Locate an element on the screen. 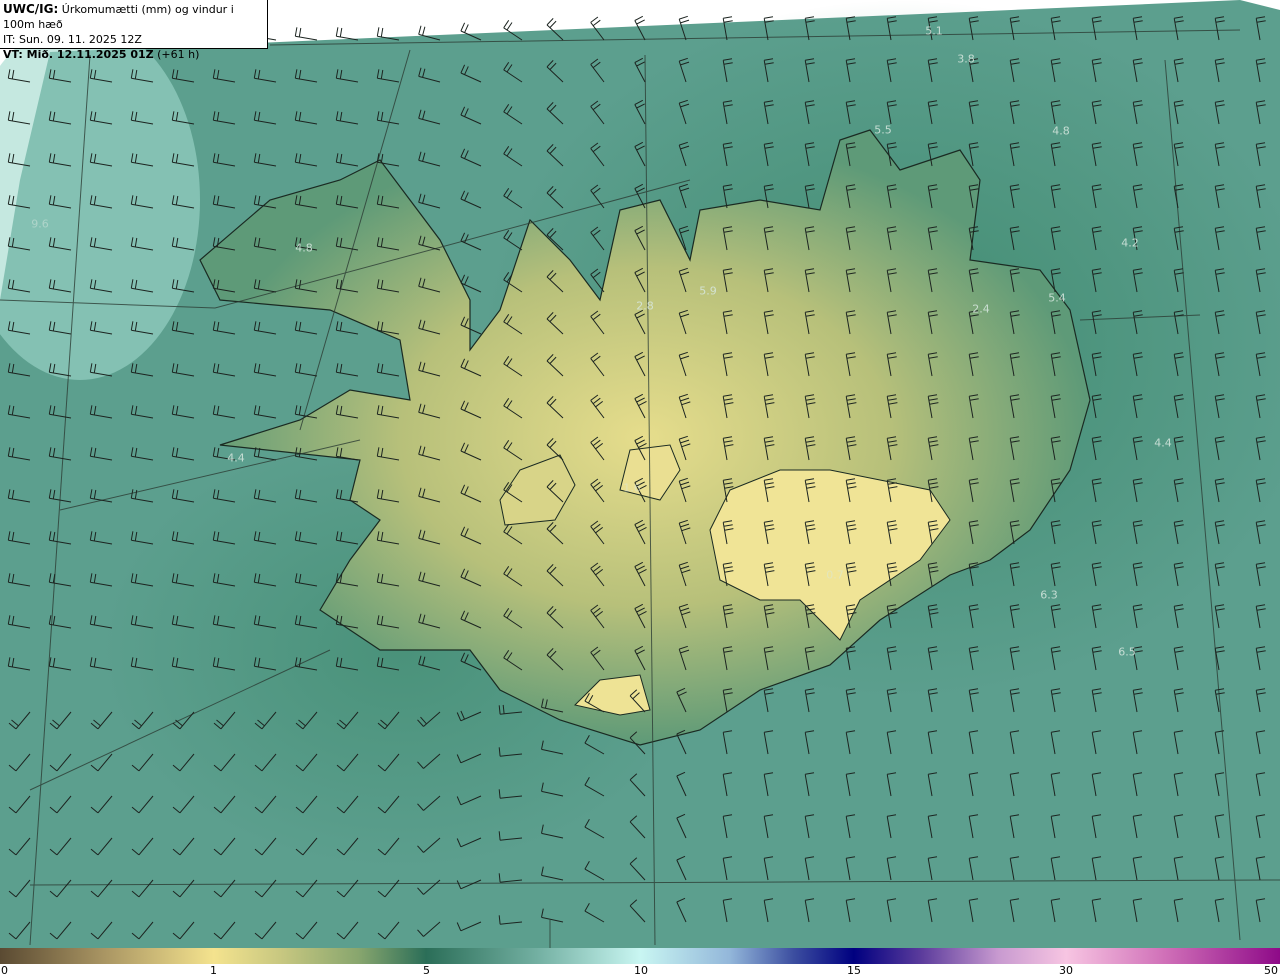 This screenshot has height=978, width=1280. colorbar-tick: 50 is located at coordinates (1271, 970).